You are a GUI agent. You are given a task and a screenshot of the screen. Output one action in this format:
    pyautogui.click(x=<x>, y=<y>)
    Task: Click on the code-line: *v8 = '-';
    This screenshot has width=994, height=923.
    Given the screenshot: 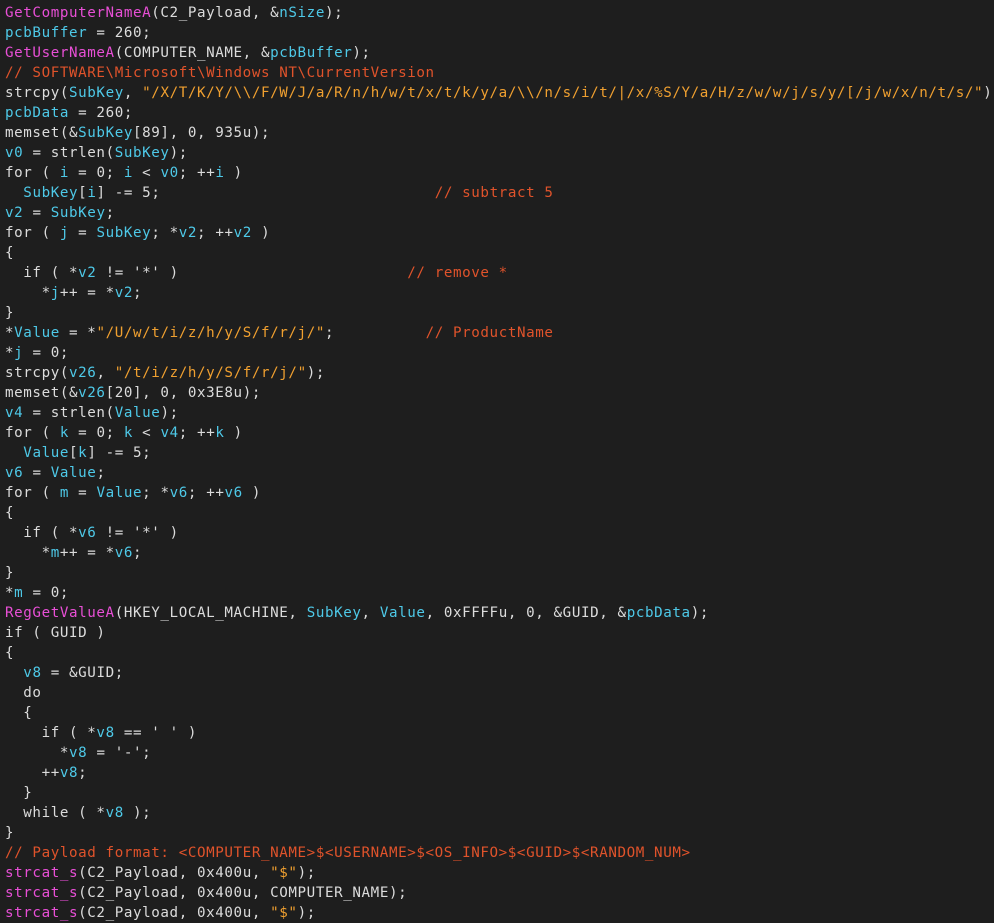 What is the action you would take?
    pyautogui.click(x=497, y=753)
    